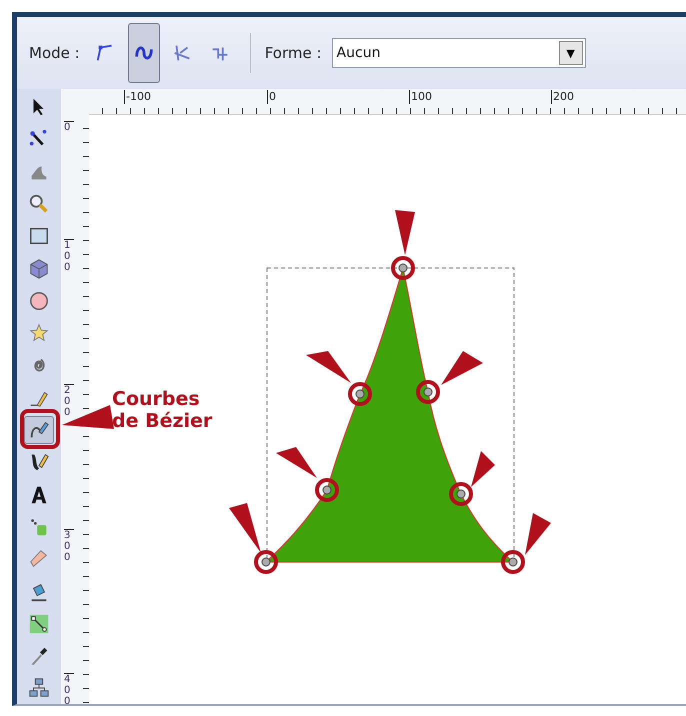 Image resolution: width=686 pixels, height=716 pixels. What do you see at coordinates (69, 690) in the screenshot?
I see `ruler-label: 400` at bounding box center [69, 690].